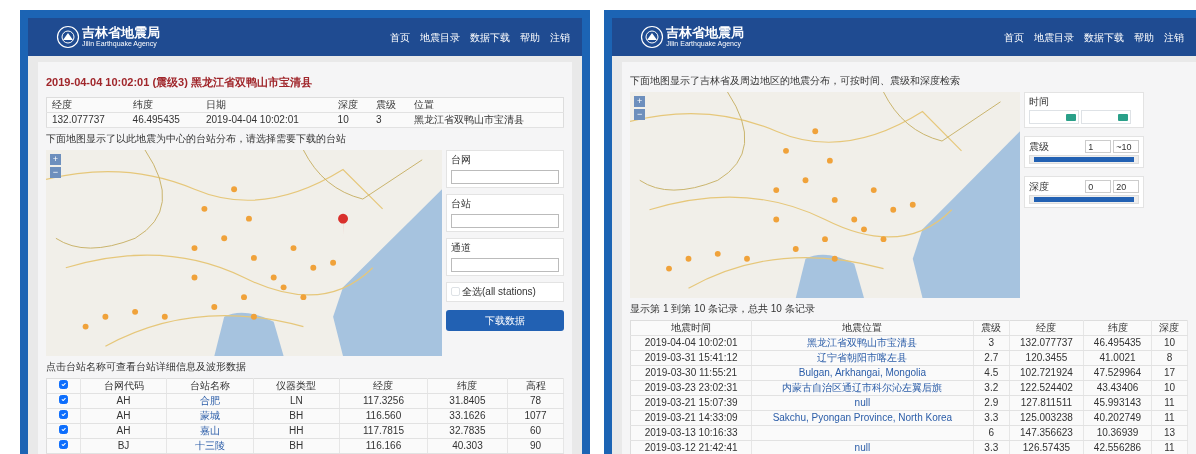  Describe the element at coordinates (296, 445) in the screenshot. I see `table-cell: BH` at that location.